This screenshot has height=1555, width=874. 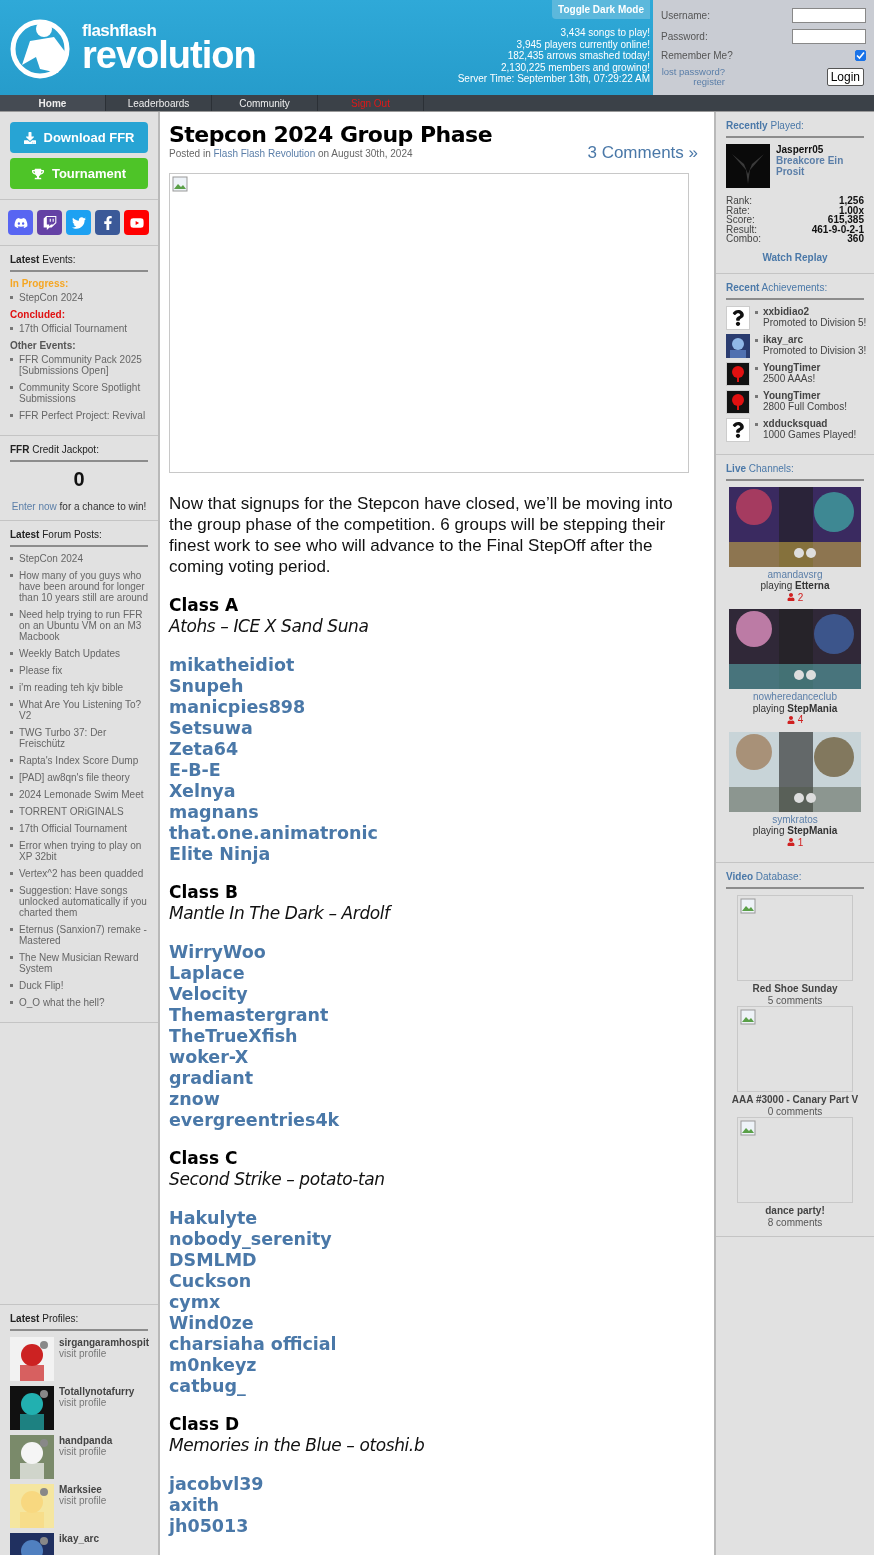 I want to click on forum-post-link: 17th Official Tournament, so click(x=73, y=828).